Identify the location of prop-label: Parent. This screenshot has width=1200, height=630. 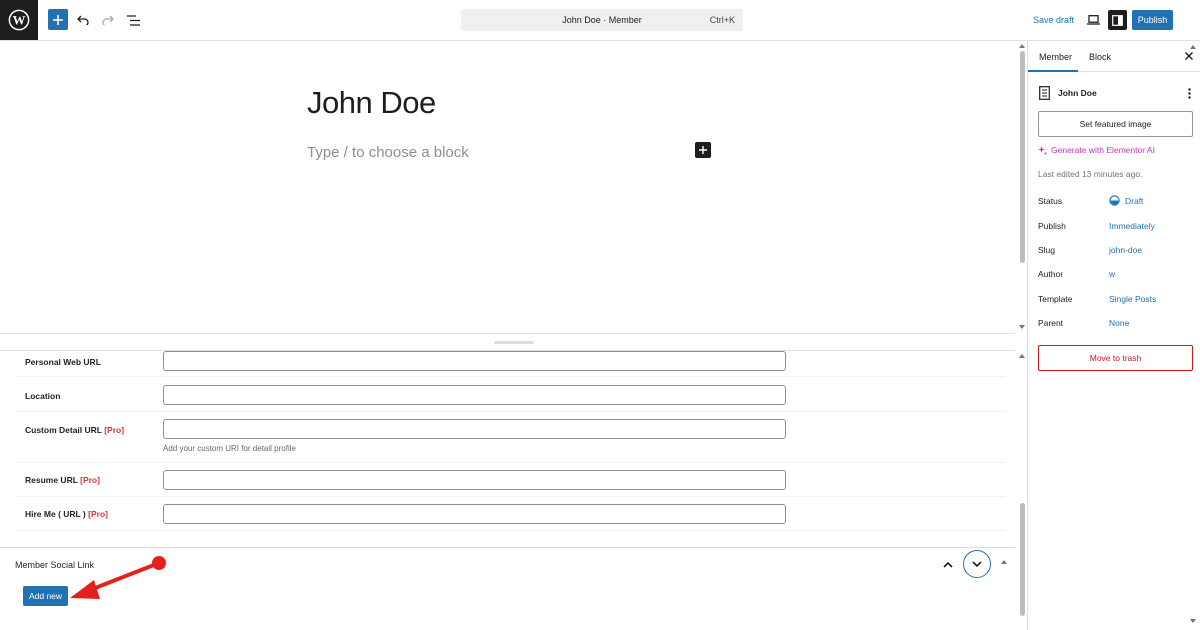
(1051, 323).